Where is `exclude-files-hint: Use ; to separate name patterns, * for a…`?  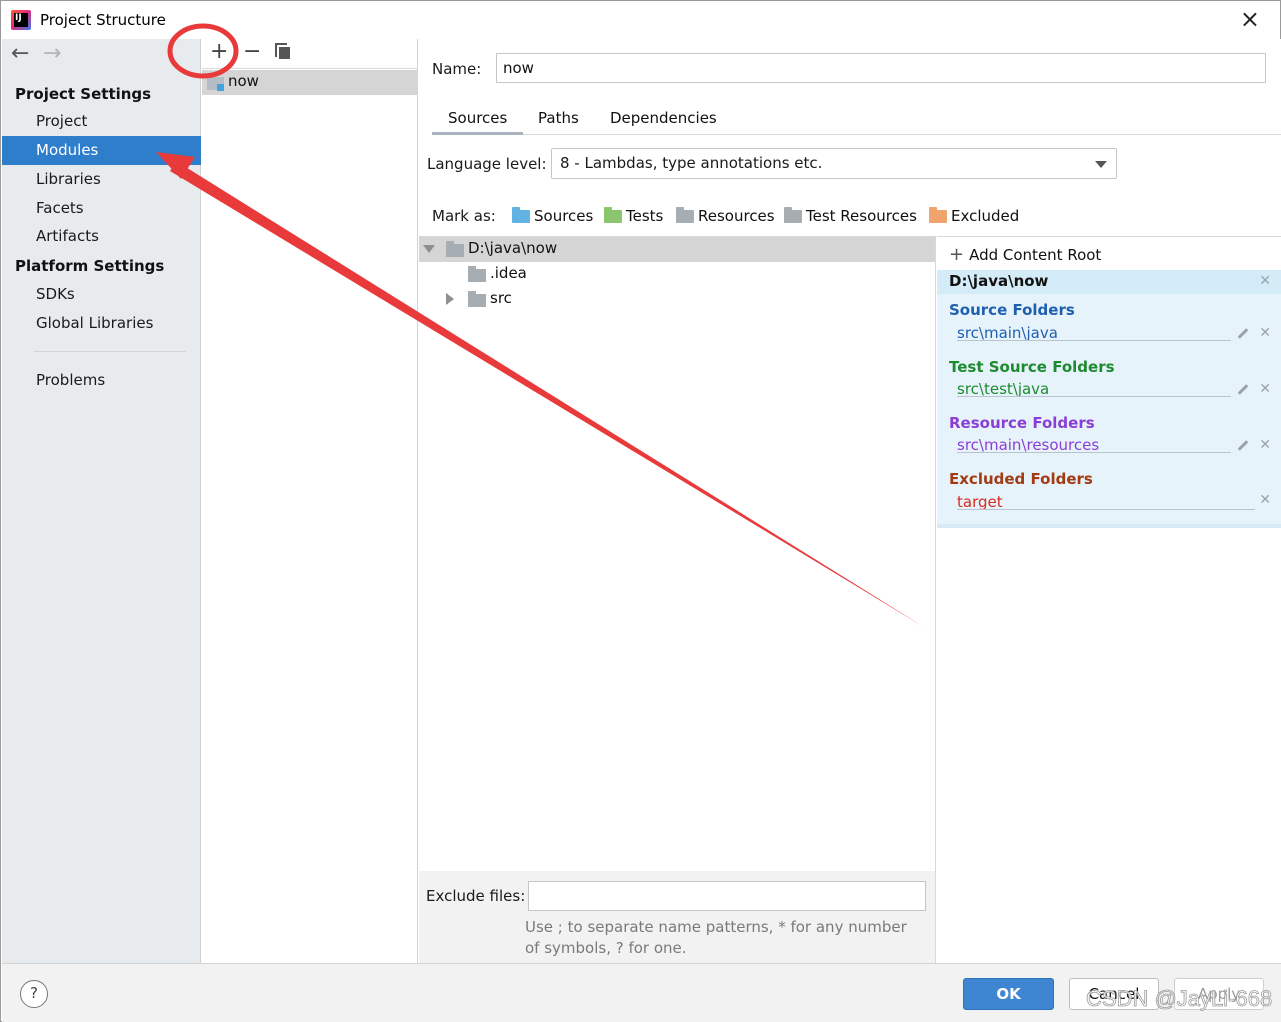
exclude-files-hint: Use ; to separate name patterns, * for a… is located at coordinates (716, 937).